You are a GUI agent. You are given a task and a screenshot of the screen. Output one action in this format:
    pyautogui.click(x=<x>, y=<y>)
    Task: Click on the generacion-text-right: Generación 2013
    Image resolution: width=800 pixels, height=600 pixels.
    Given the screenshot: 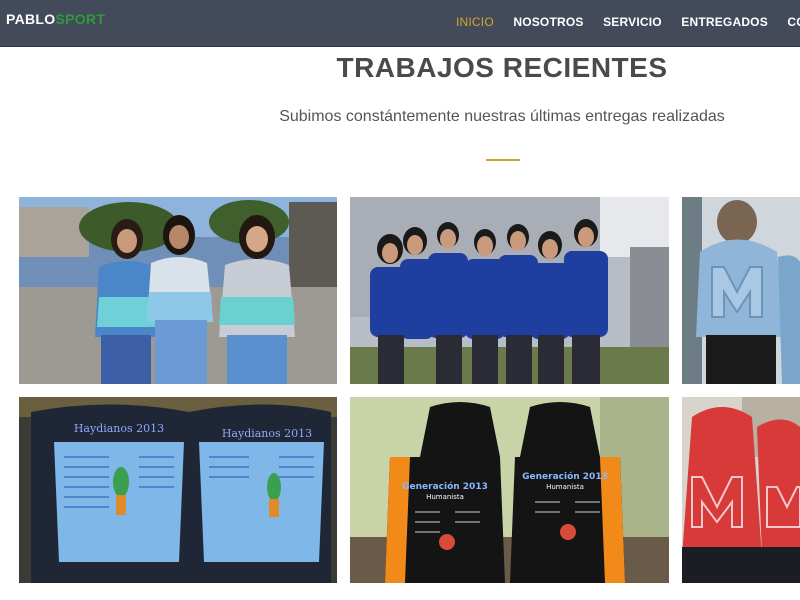 What is the action you would take?
    pyautogui.click(x=565, y=476)
    